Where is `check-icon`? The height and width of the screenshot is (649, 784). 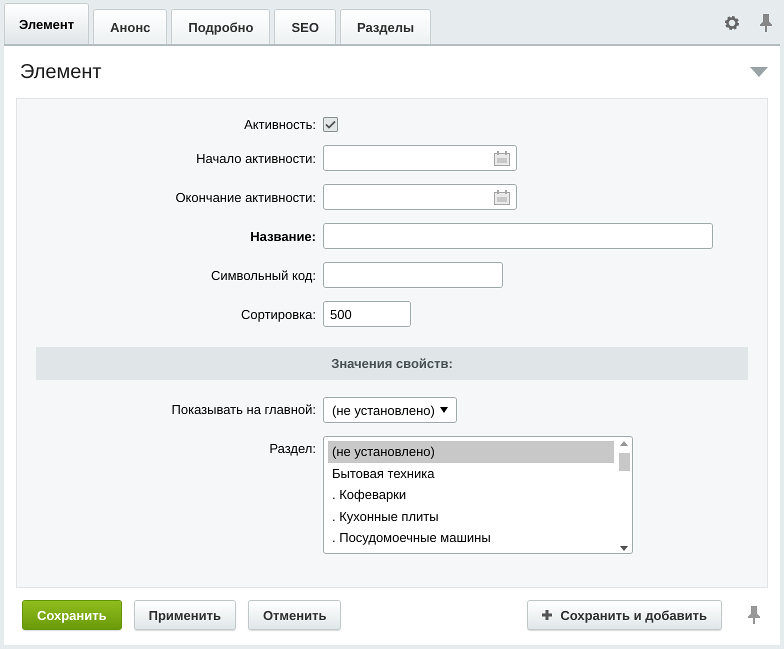
check-icon is located at coordinates (330, 124).